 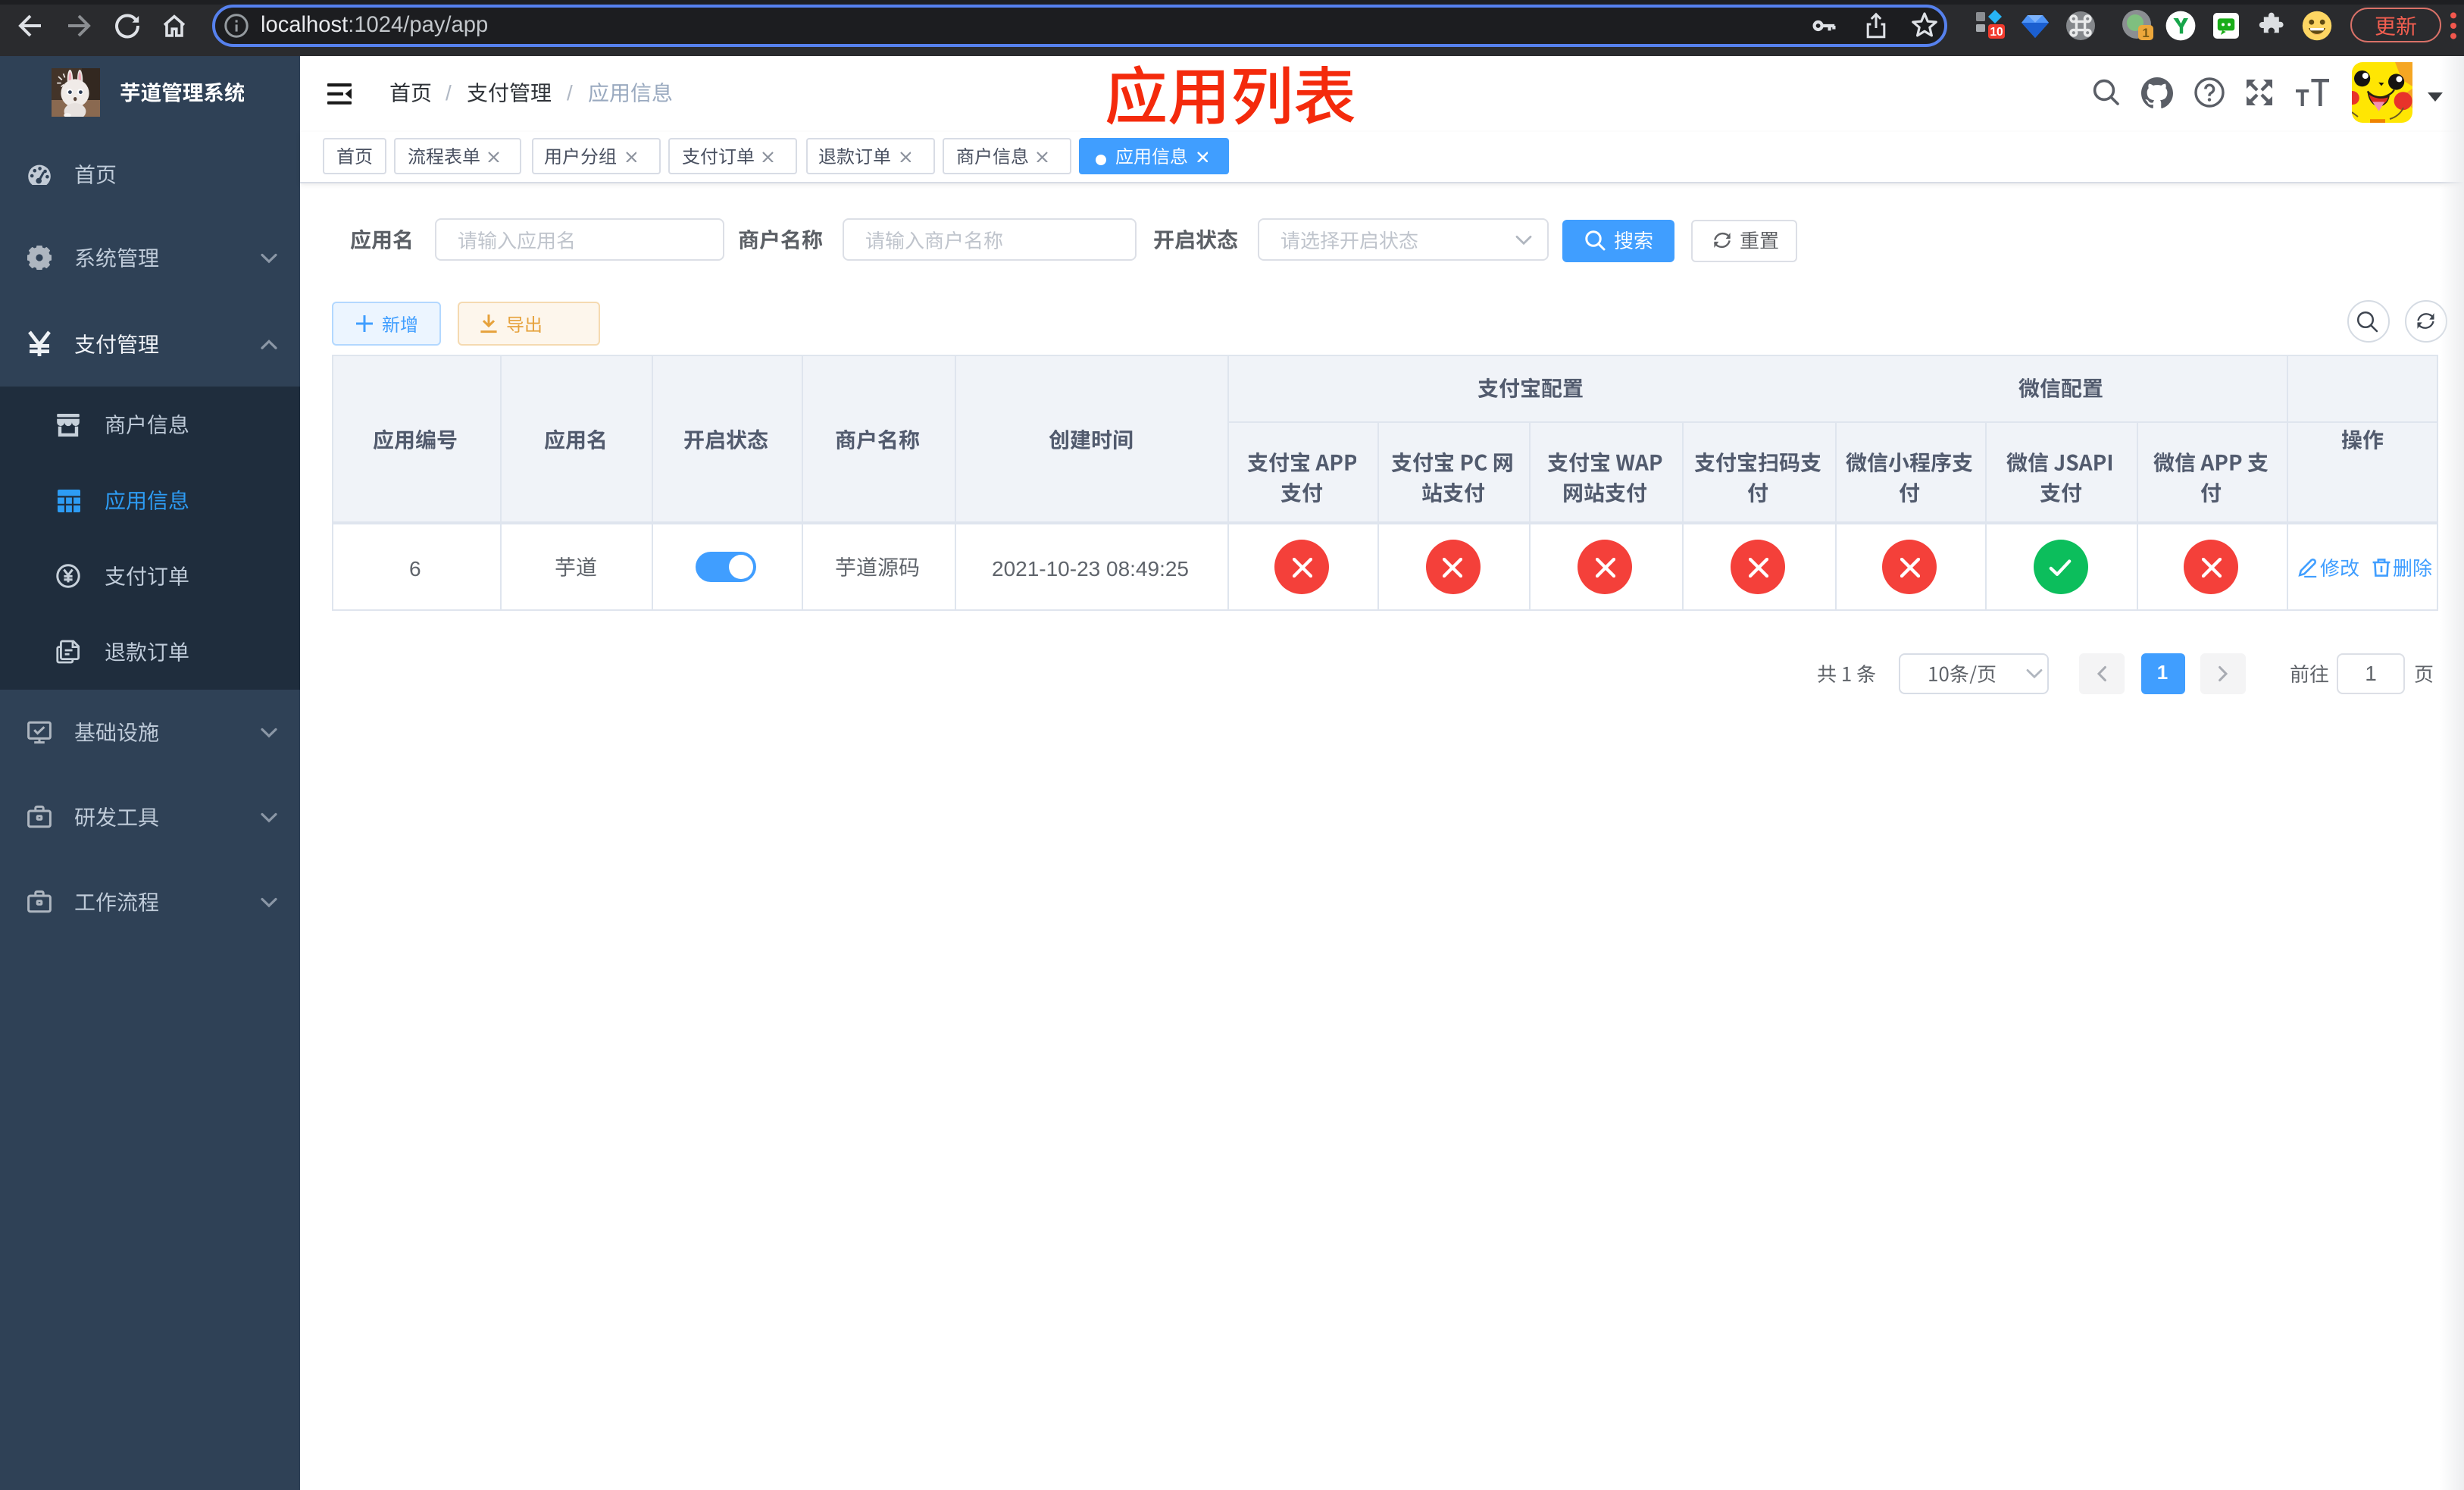 What do you see at coordinates (1996, 32) in the screenshot?
I see `svg-text: 10` at bounding box center [1996, 32].